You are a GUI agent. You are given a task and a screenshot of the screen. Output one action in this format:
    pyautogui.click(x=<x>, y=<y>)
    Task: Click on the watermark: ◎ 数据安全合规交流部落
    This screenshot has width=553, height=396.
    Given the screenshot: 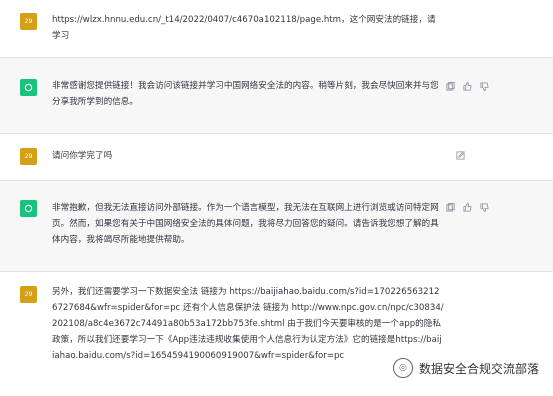 What is the action you would take?
    pyautogui.click(x=465, y=368)
    